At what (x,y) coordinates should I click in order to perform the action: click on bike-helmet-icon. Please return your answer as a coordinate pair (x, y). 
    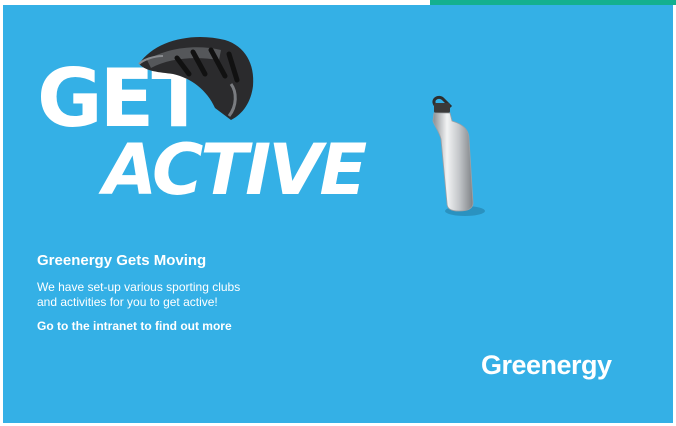
    Looking at the image, I should click on (196, 78).